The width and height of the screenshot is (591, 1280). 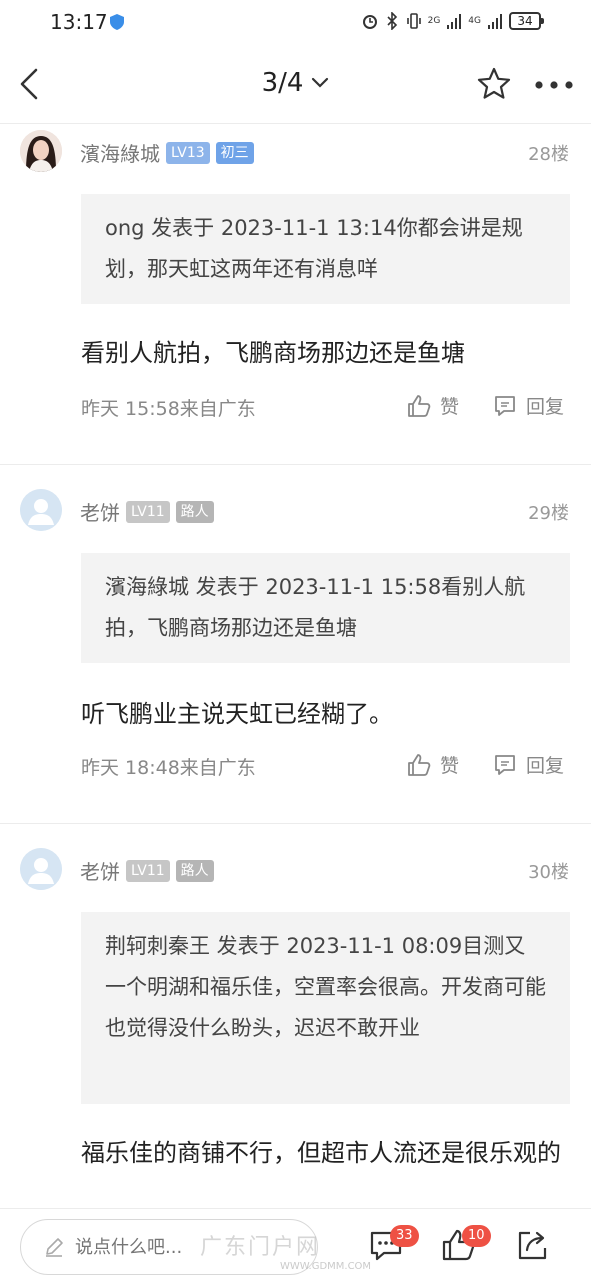 What do you see at coordinates (79, 22) in the screenshot?
I see `status-time: 13:17` at bounding box center [79, 22].